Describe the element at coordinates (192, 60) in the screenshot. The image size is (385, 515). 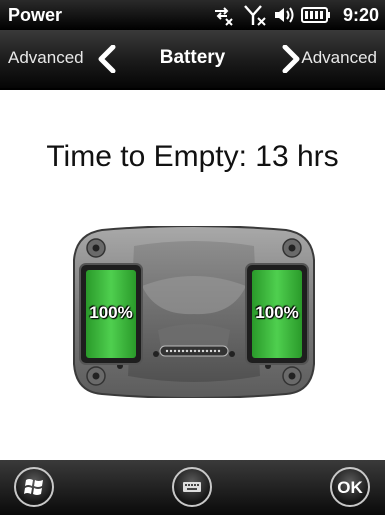
I see `nav-bar: Advanced Battery Advanced` at that location.